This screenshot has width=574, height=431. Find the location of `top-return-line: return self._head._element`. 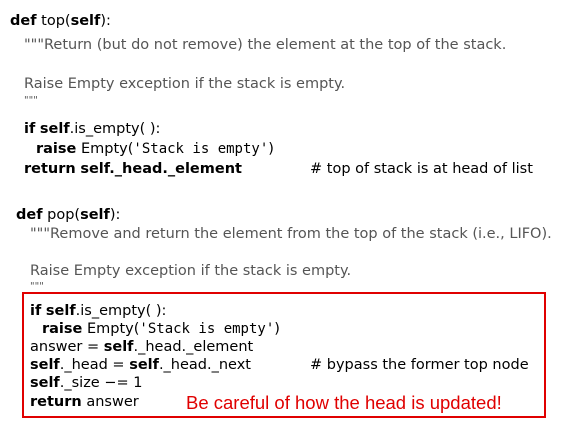

top-return-line: return self._head._element is located at coordinates (133, 169).